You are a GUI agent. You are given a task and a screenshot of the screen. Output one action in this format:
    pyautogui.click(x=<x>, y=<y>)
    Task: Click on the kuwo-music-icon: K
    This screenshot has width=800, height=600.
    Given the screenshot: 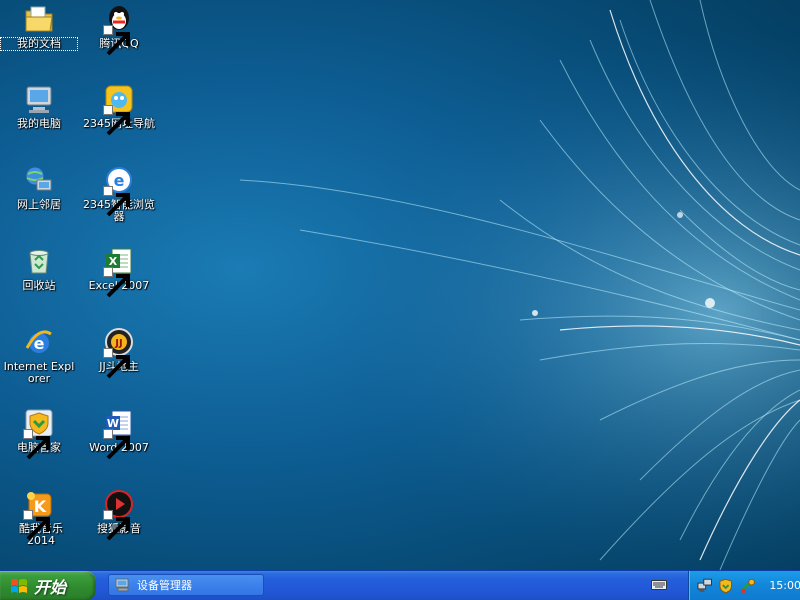 What is the action you would take?
    pyautogui.click(x=39, y=514)
    